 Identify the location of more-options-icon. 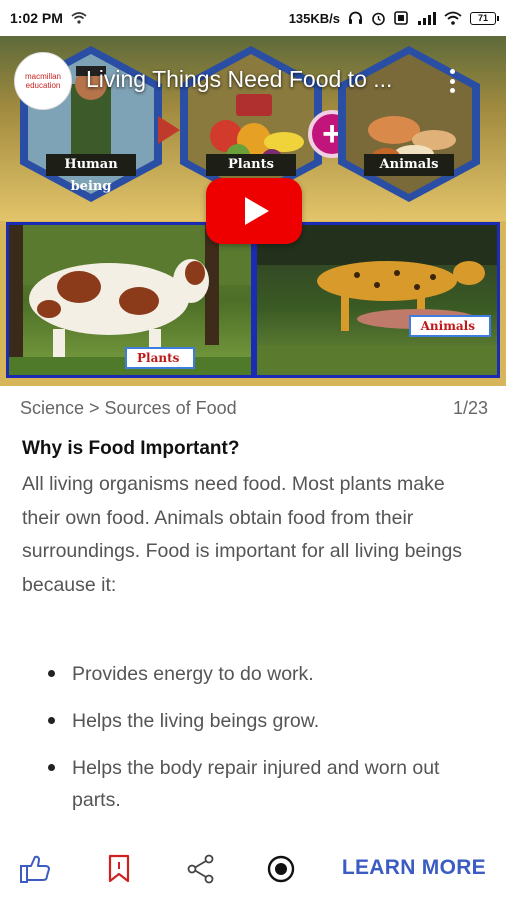
(452, 81).